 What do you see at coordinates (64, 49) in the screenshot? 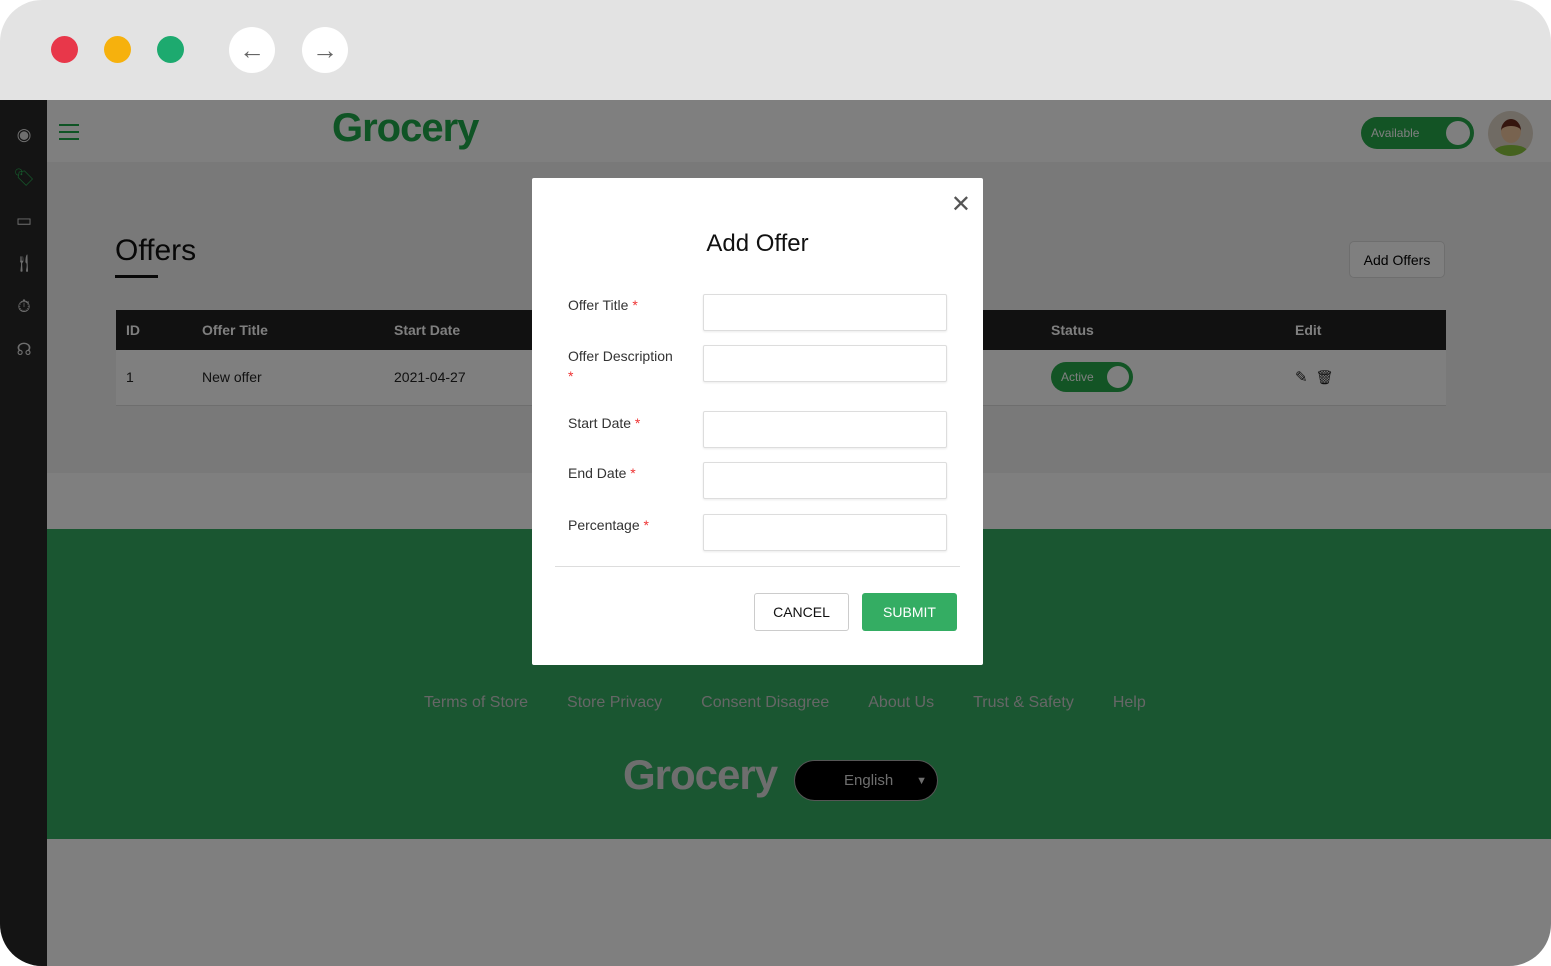
I see `close-window-button` at bounding box center [64, 49].